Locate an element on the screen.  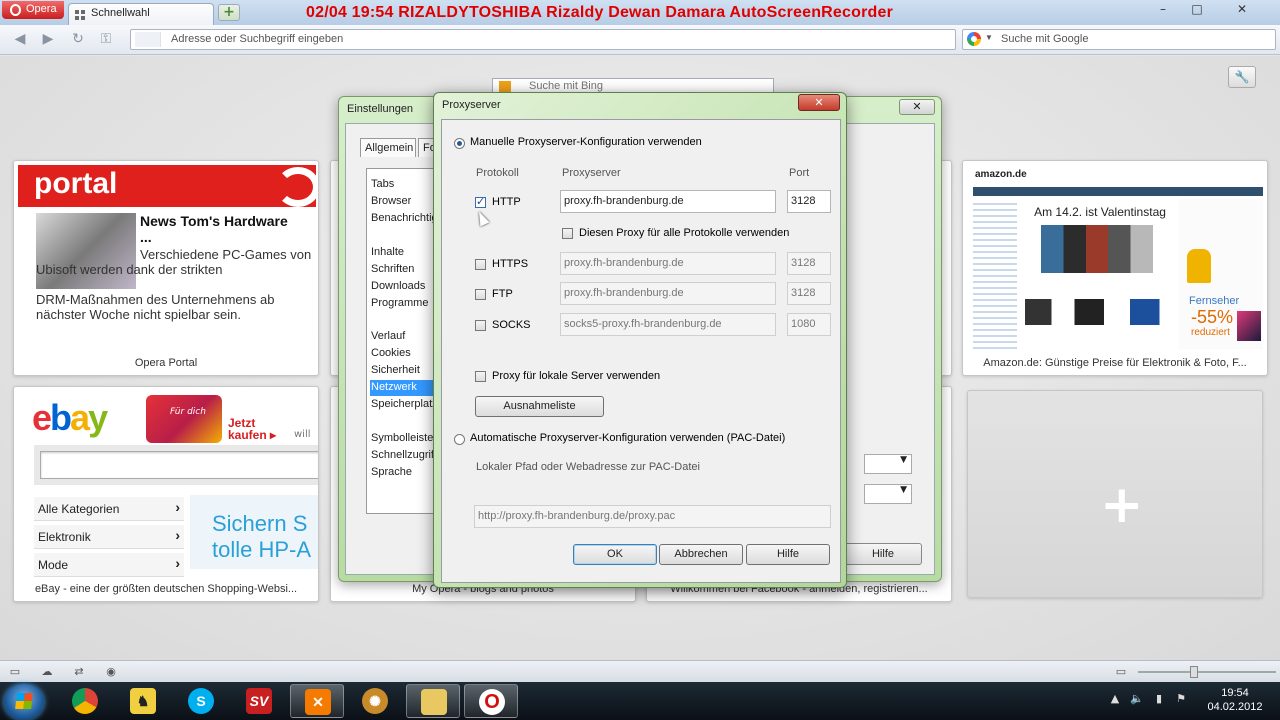
new-tab-button: + is located at coordinates (229, 12).